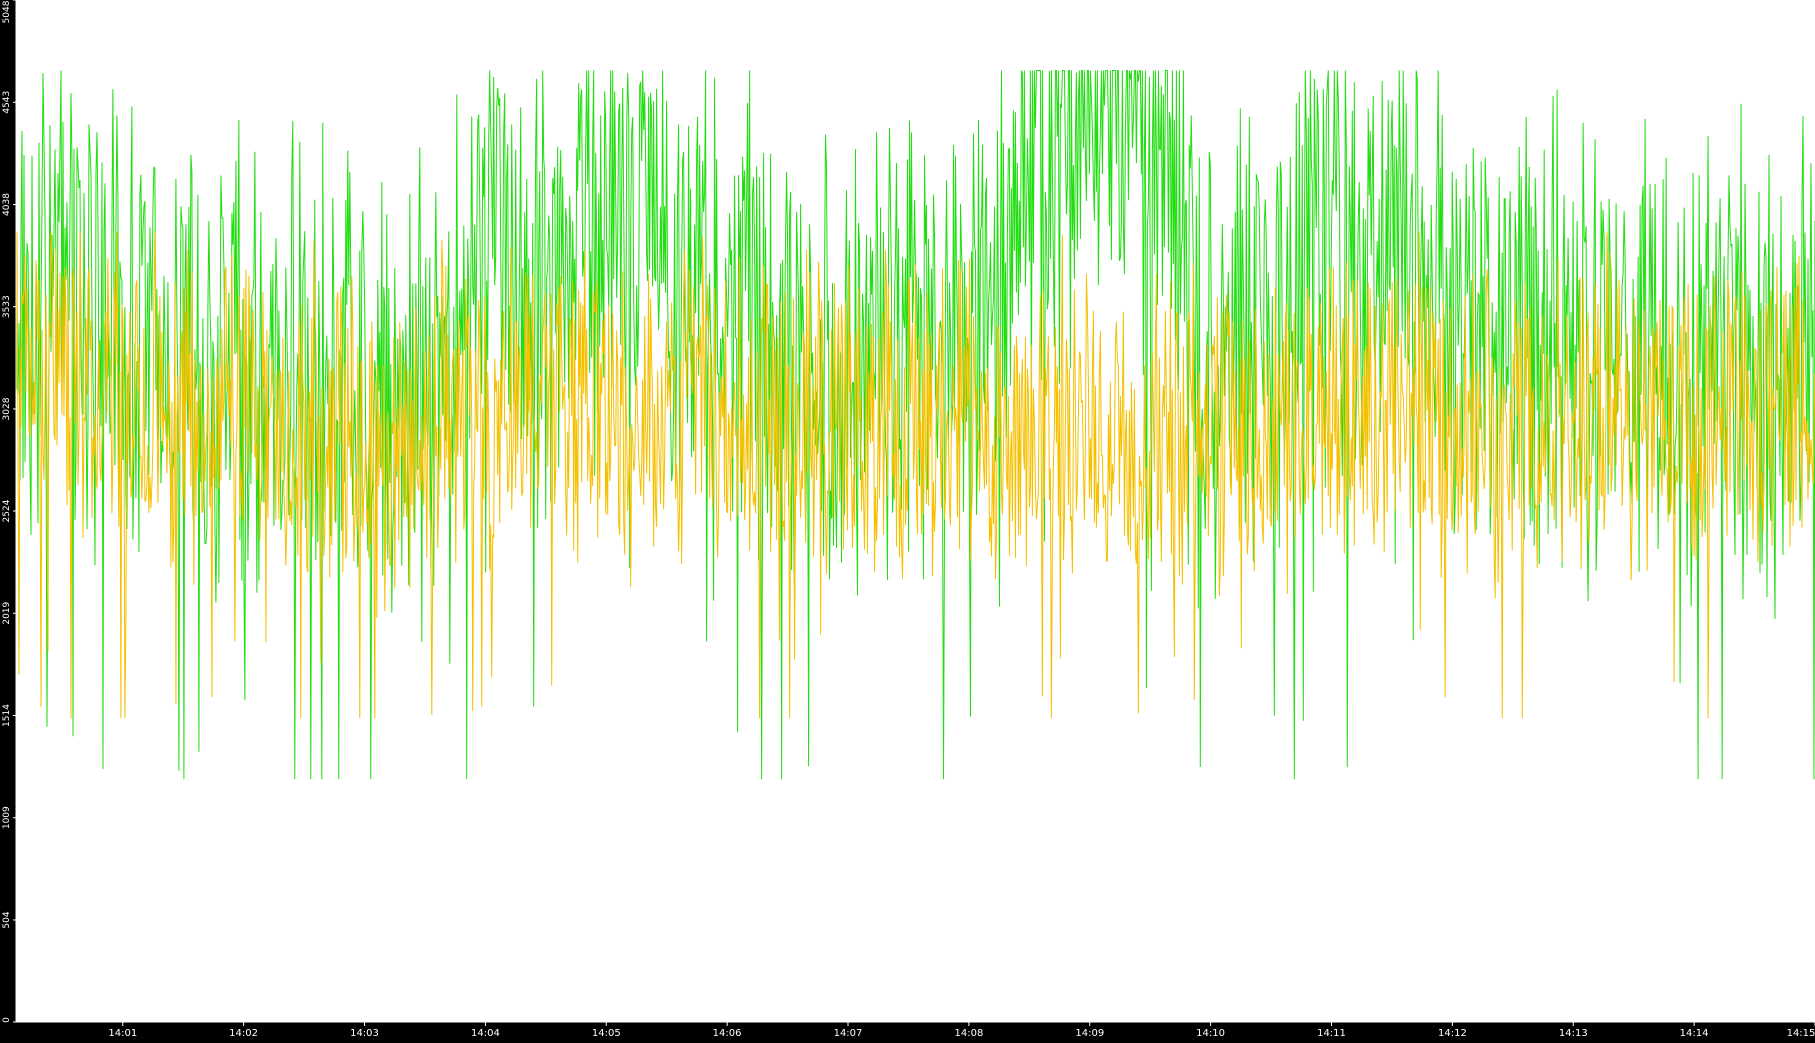  I want to click on y-tick-label: 3028, so click(7, 408).